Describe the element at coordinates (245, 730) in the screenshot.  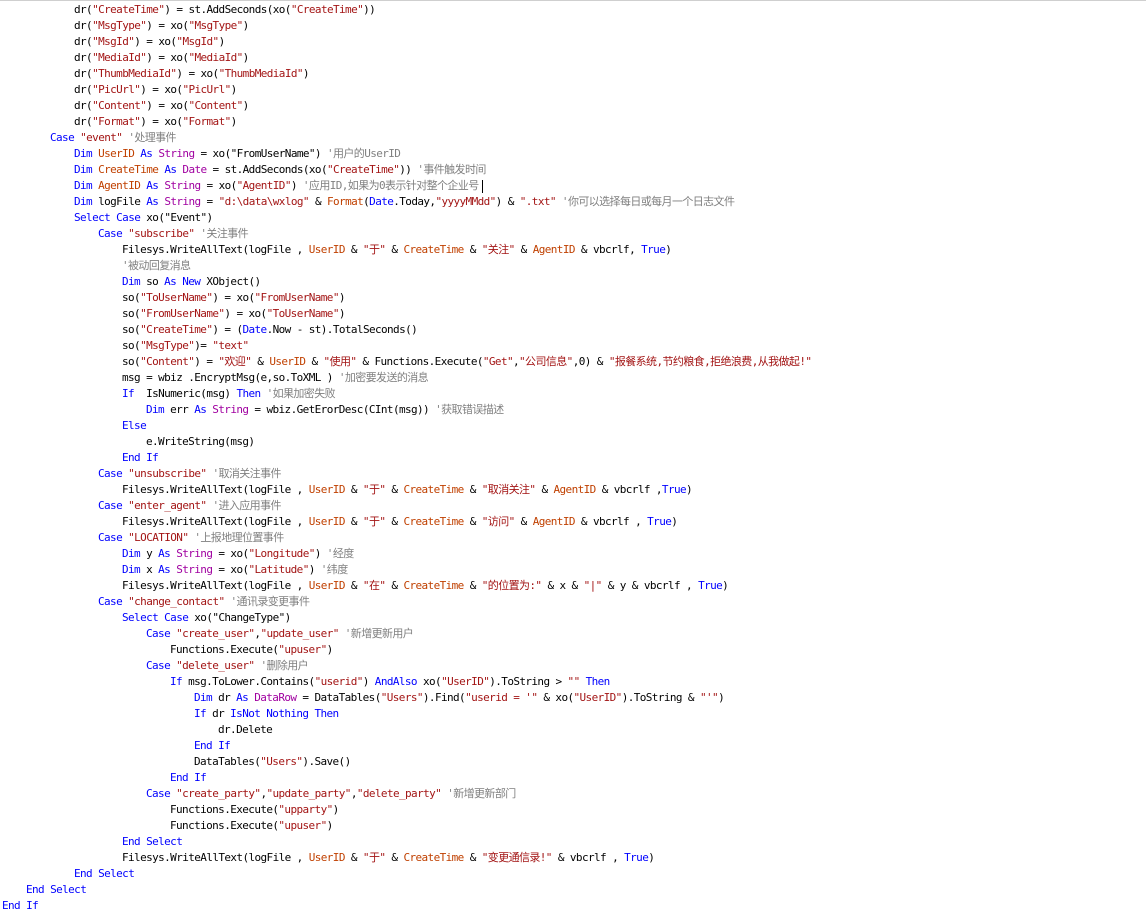
I see `code-line: dr.Delete` at that location.